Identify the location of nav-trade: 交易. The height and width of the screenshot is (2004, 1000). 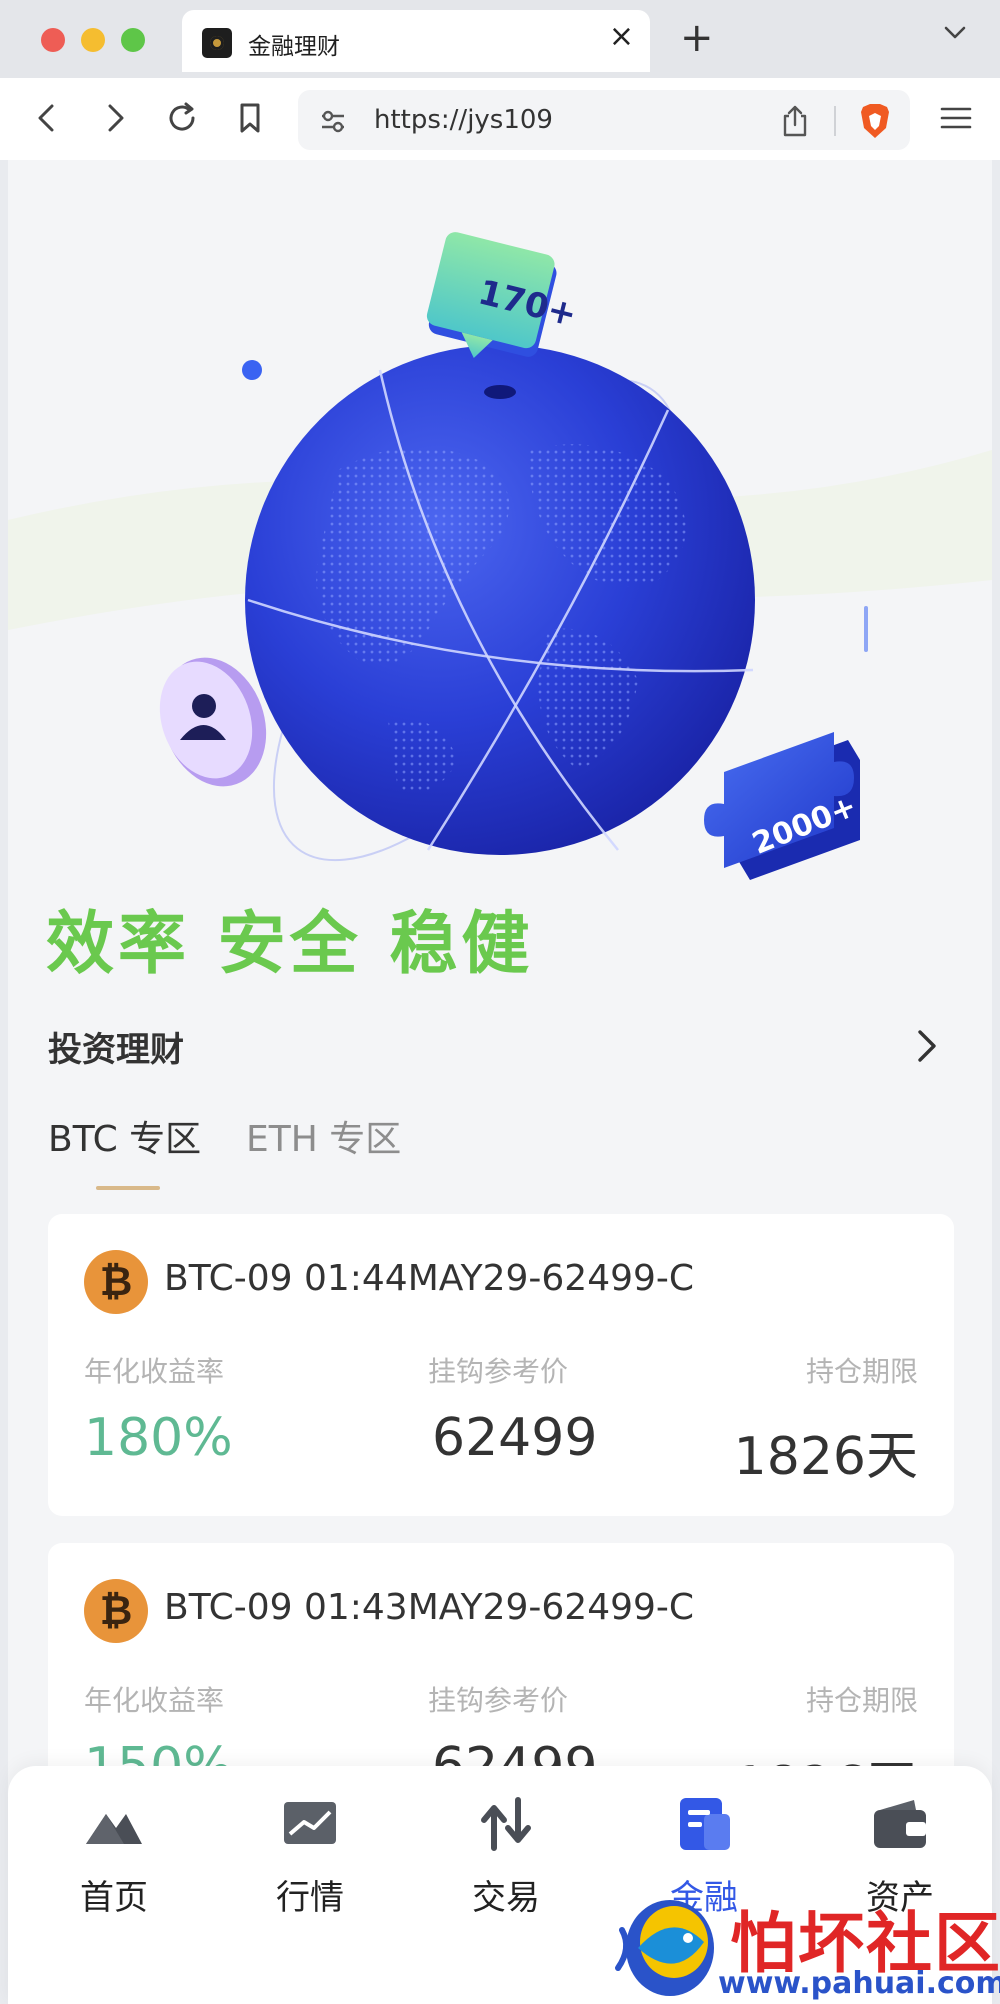
(506, 1879).